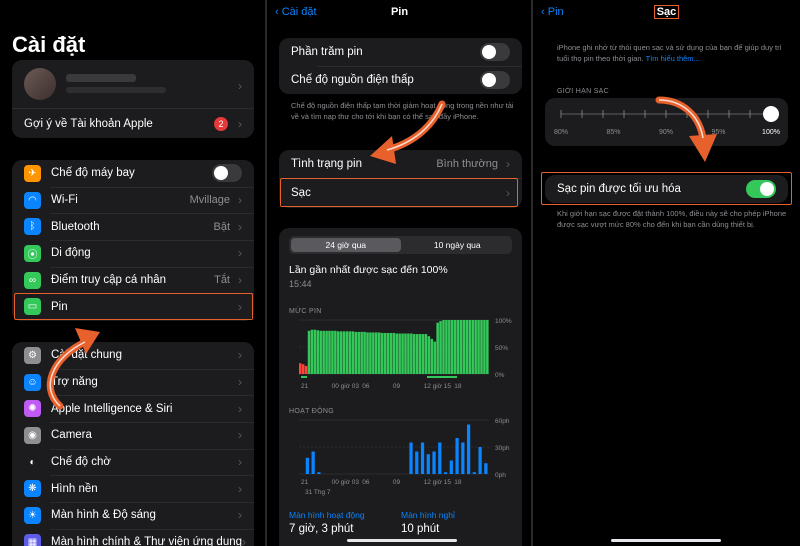 This screenshot has width=800, height=546. What do you see at coordinates (133, 200) in the screenshot?
I see `sidebar-item-wifi: ◠ Wi-Fi Mvillage ›` at bounding box center [133, 200].